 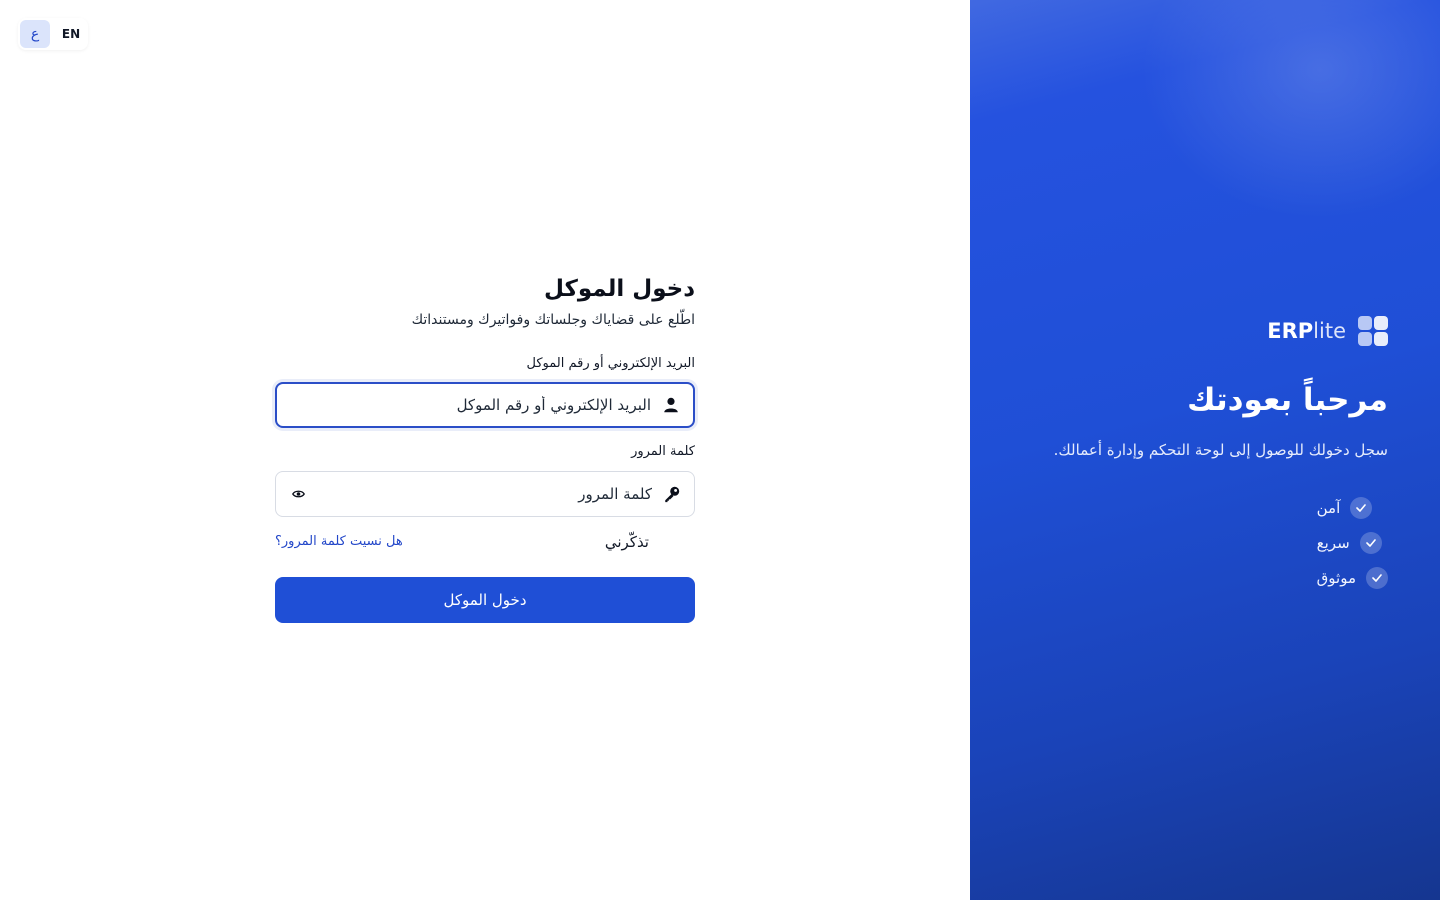 What do you see at coordinates (671, 405) in the screenshot?
I see `user-icon` at bounding box center [671, 405].